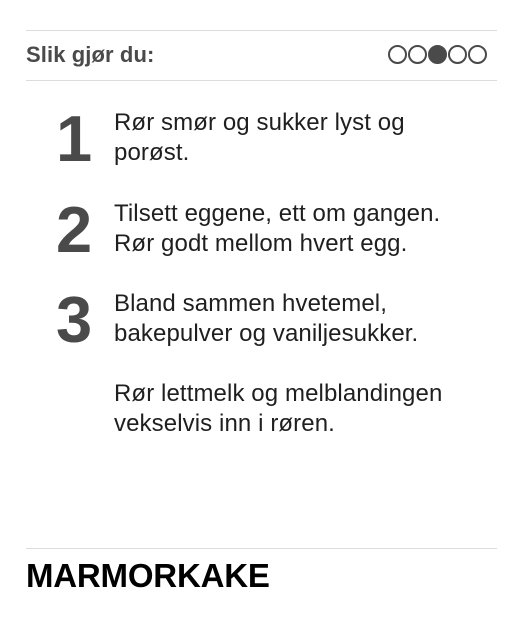 The width and height of the screenshot is (525, 636). I want to click on page-title: Slik gjør du:, so click(90, 54).